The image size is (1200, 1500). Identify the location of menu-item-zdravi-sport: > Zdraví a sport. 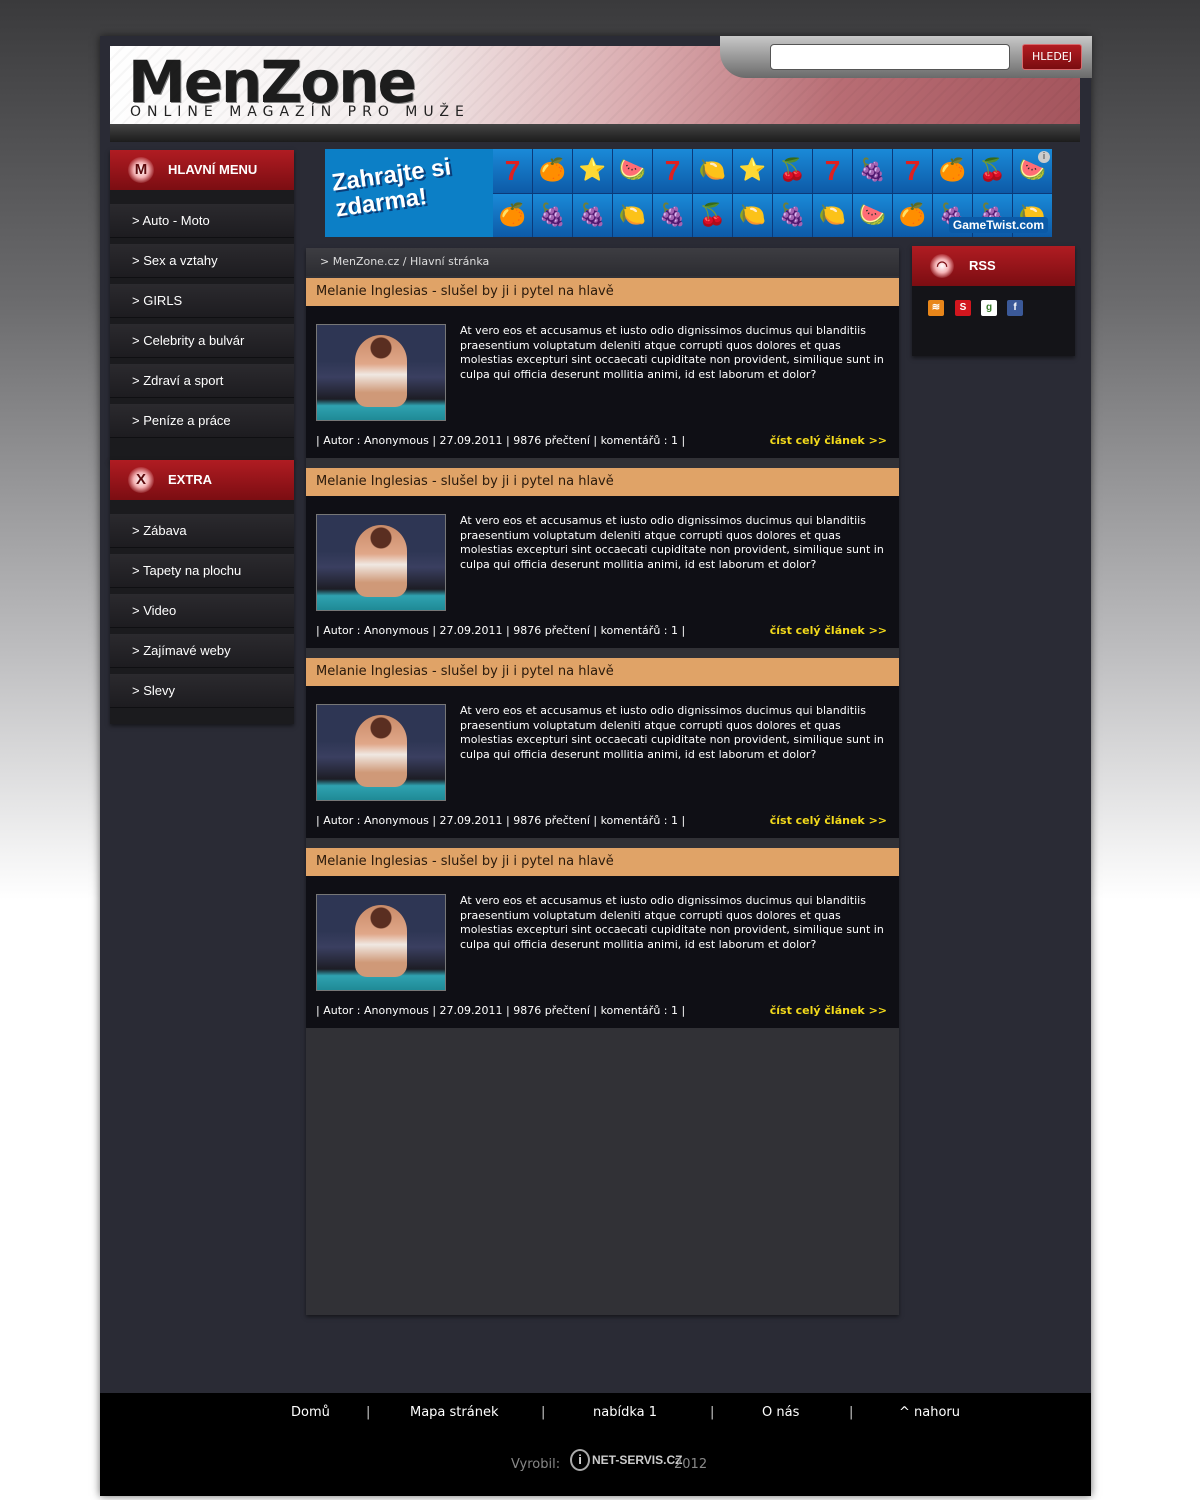
(202, 381).